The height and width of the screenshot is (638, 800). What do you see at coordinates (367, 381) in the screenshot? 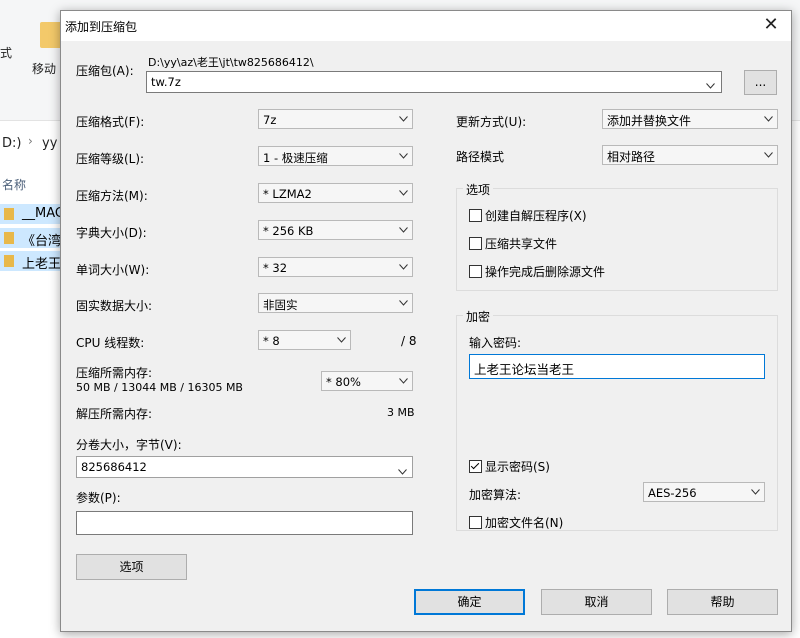
I see `memory-usage-select: * 80%` at bounding box center [367, 381].